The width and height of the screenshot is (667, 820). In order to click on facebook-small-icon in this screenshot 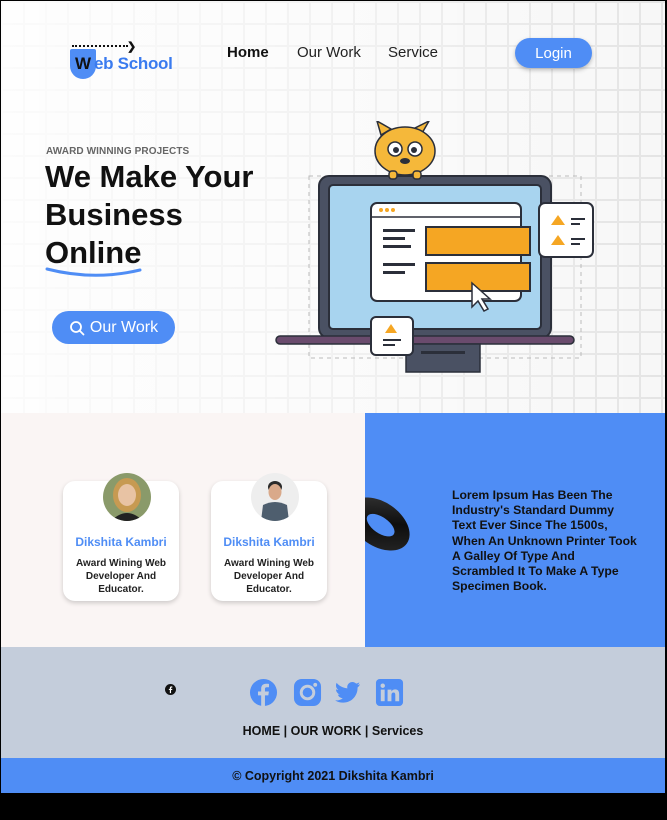, I will do `click(170, 689)`.